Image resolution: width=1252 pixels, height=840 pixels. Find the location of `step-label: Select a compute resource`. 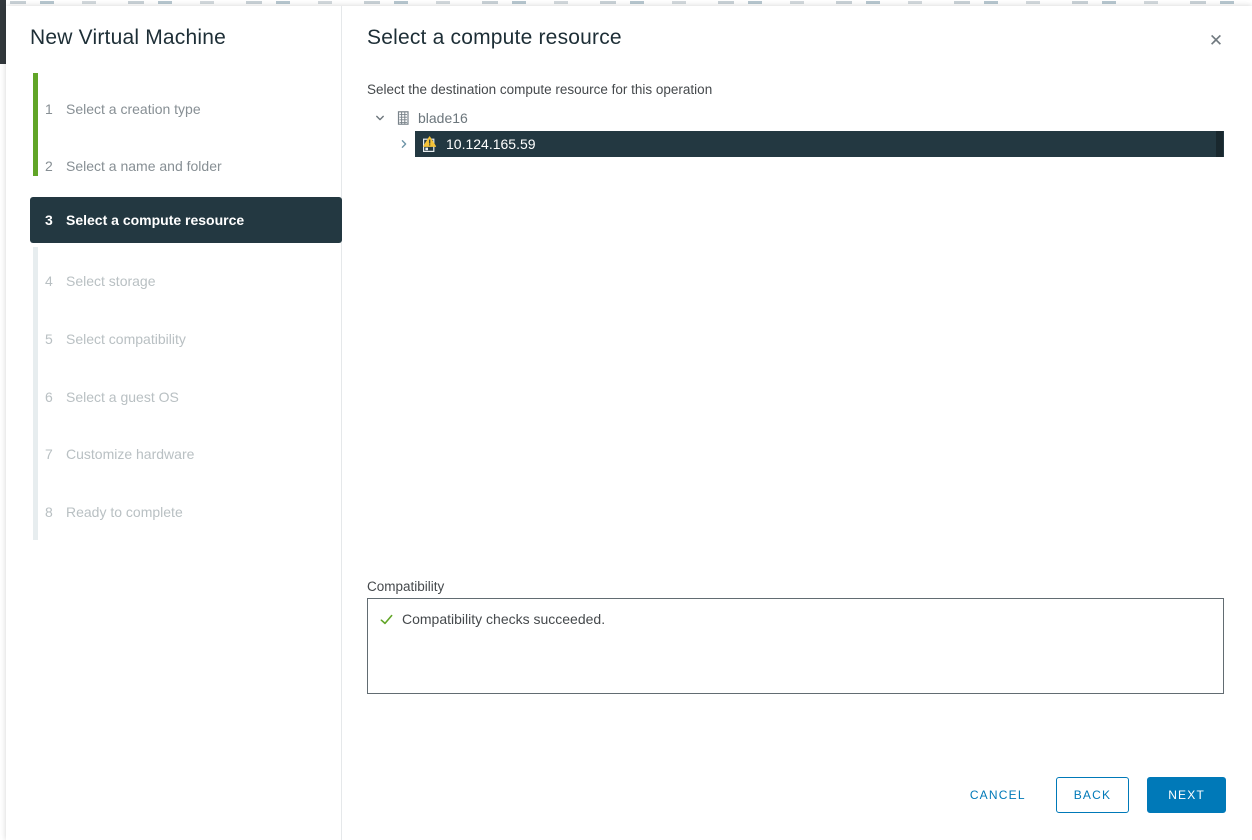

step-label: Select a compute resource is located at coordinates (155, 220).